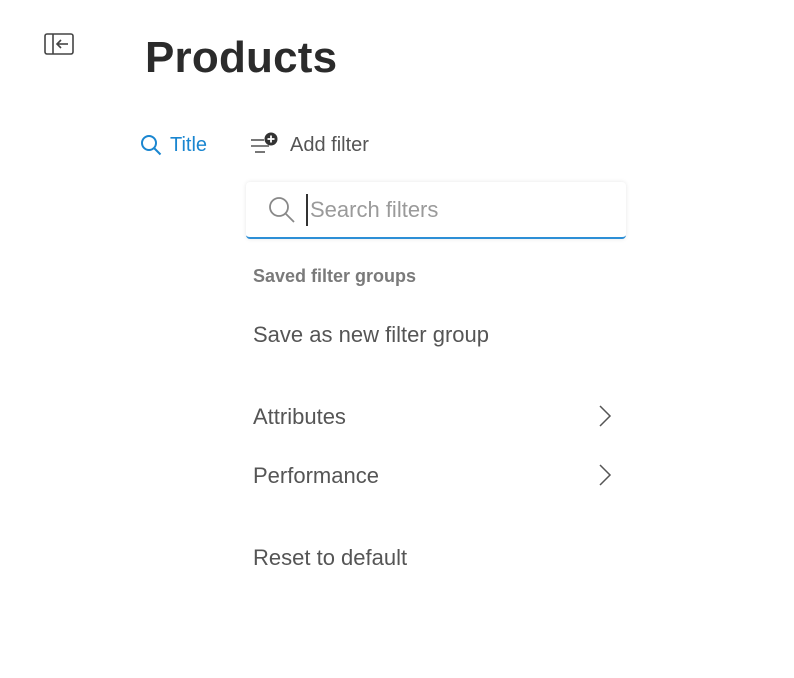 This screenshot has height=678, width=794. What do you see at coordinates (264, 142) in the screenshot?
I see `add-filter-icon` at bounding box center [264, 142].